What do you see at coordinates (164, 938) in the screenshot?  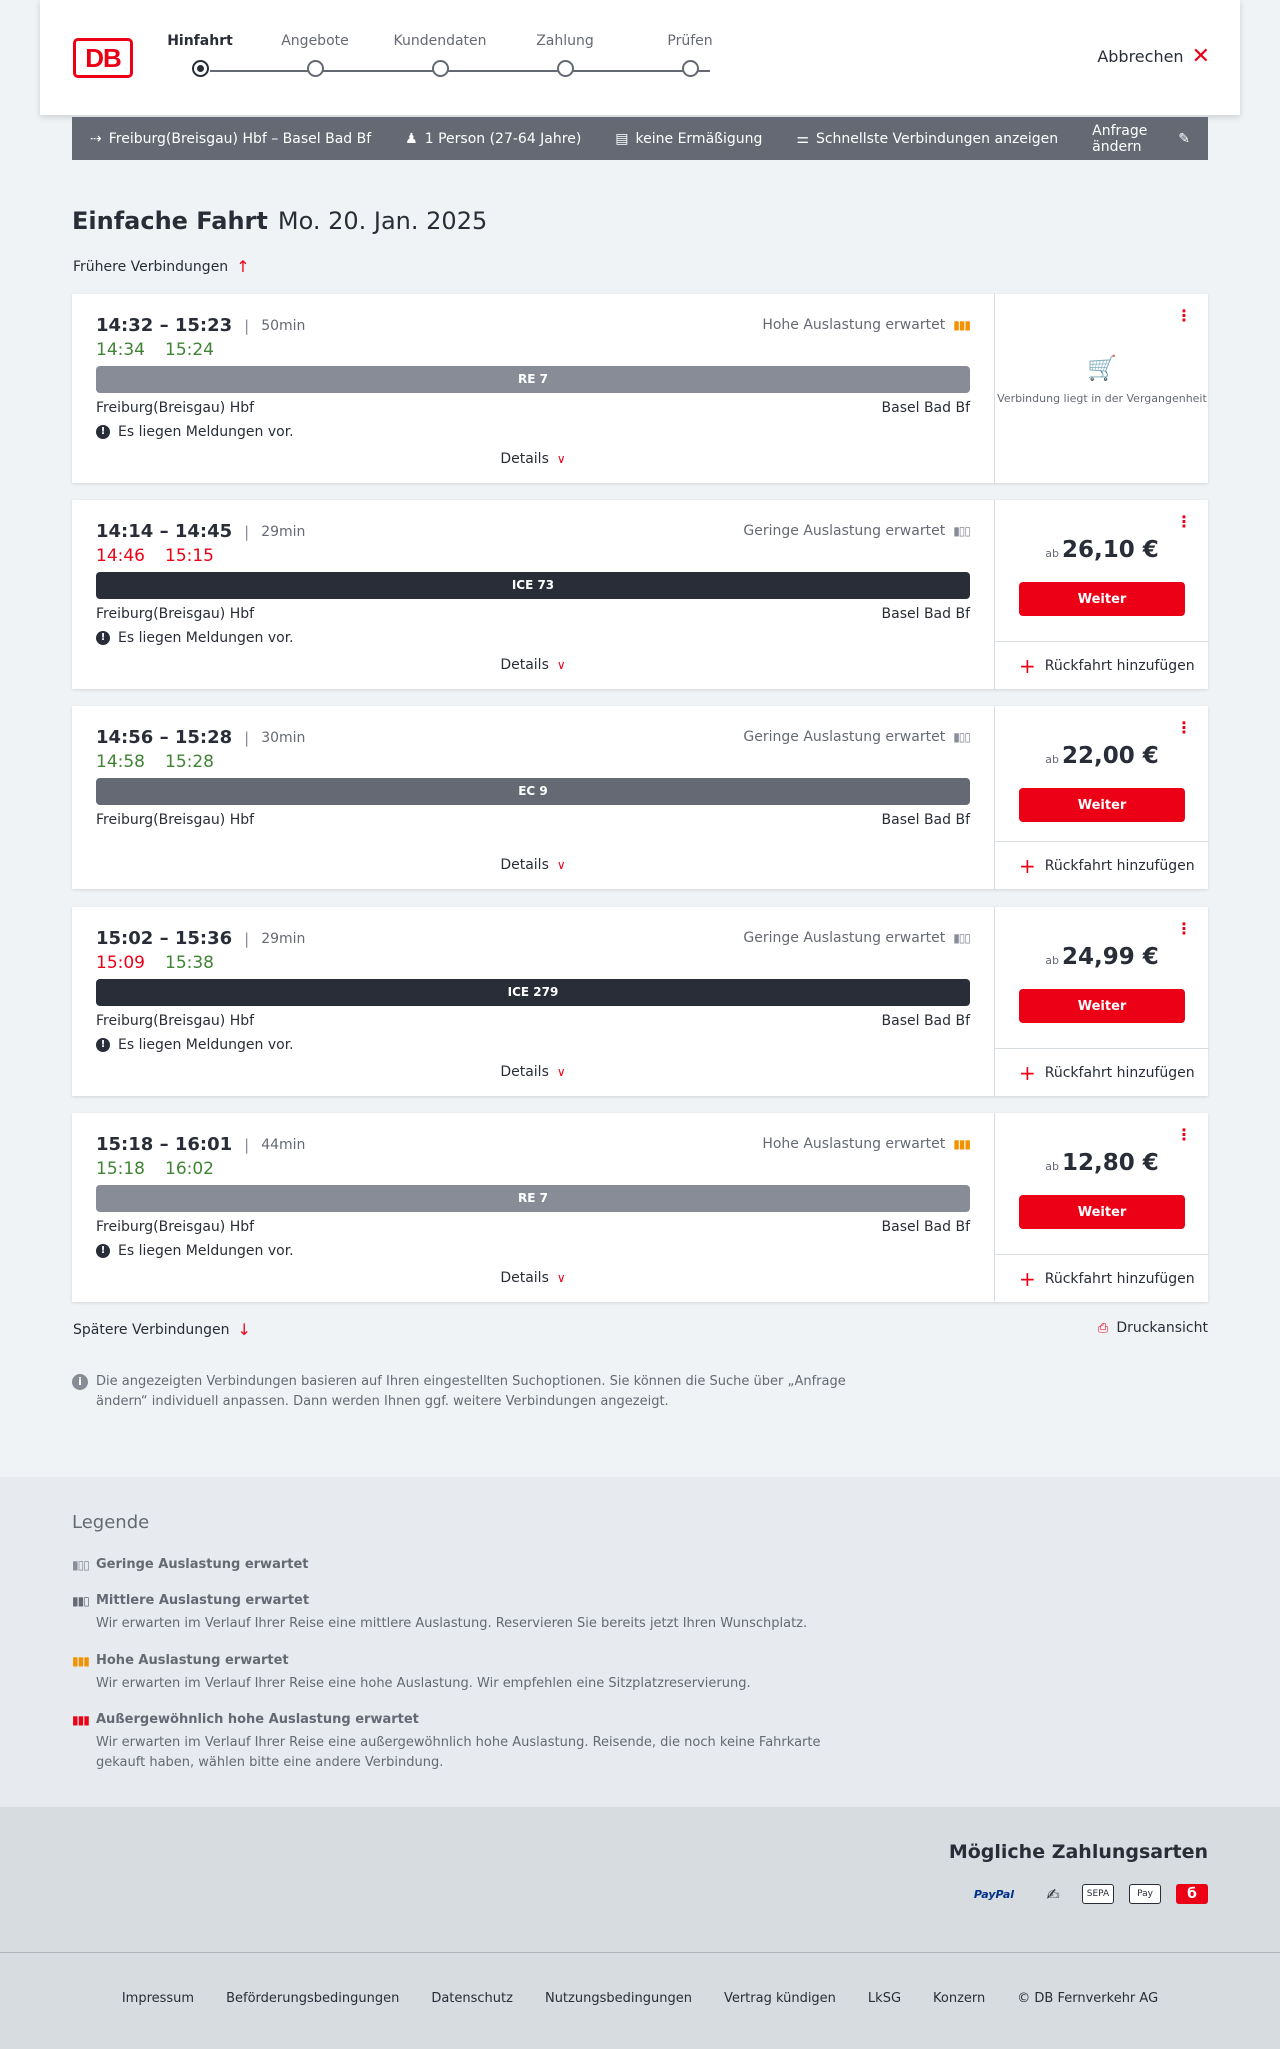 I see `planned-times: 15:02 – 15:36` at bounding box center [164, 938].